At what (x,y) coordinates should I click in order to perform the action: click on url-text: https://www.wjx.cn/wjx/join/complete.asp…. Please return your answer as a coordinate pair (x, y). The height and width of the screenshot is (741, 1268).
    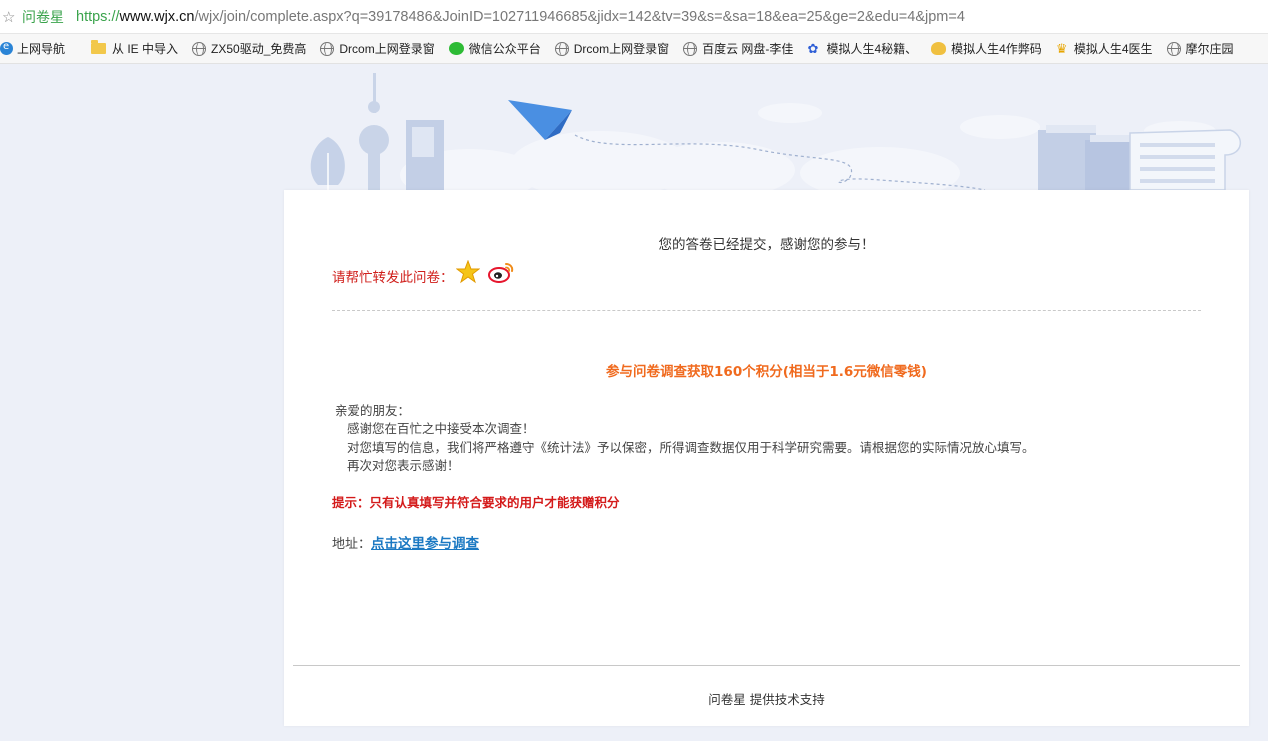
    Looking at the image, I should click on (520, 17).